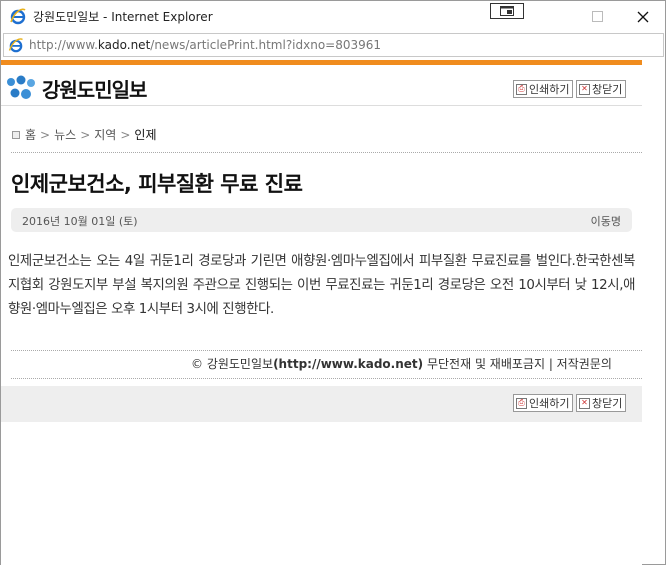 This screenshot has height=565, width=666. Describe the element at coordinates (16, 134) in the screenshot. I see `square-bullet-icon` at that location.